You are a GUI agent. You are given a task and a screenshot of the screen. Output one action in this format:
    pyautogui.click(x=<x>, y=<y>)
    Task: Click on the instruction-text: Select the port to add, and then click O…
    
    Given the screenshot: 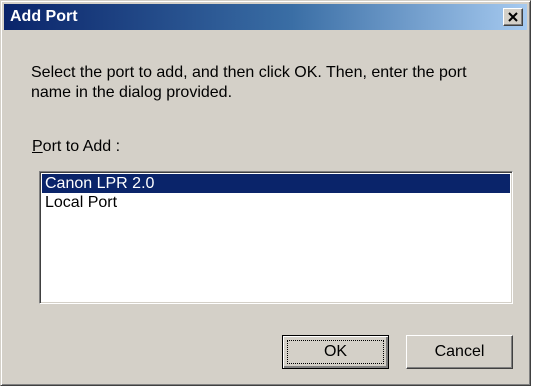 What is the action you would take?
    pyautogui.click(x=249, y=82)
    